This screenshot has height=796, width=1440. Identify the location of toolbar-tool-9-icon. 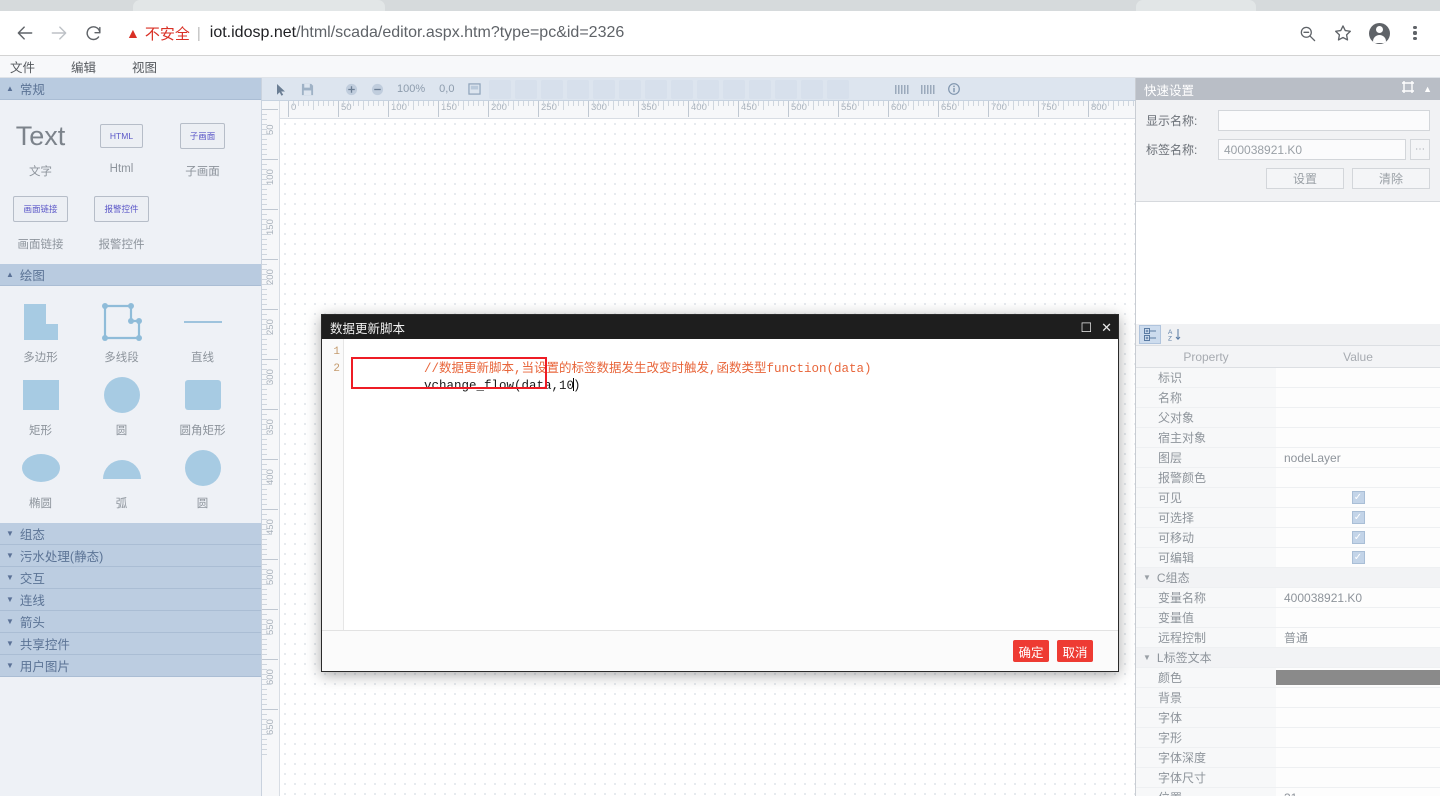
(708, 89).